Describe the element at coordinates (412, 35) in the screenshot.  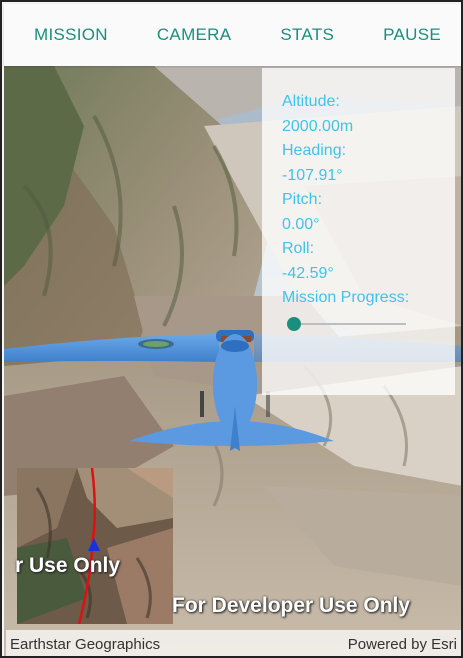
I see `pause-button: PAUSE` at that location.